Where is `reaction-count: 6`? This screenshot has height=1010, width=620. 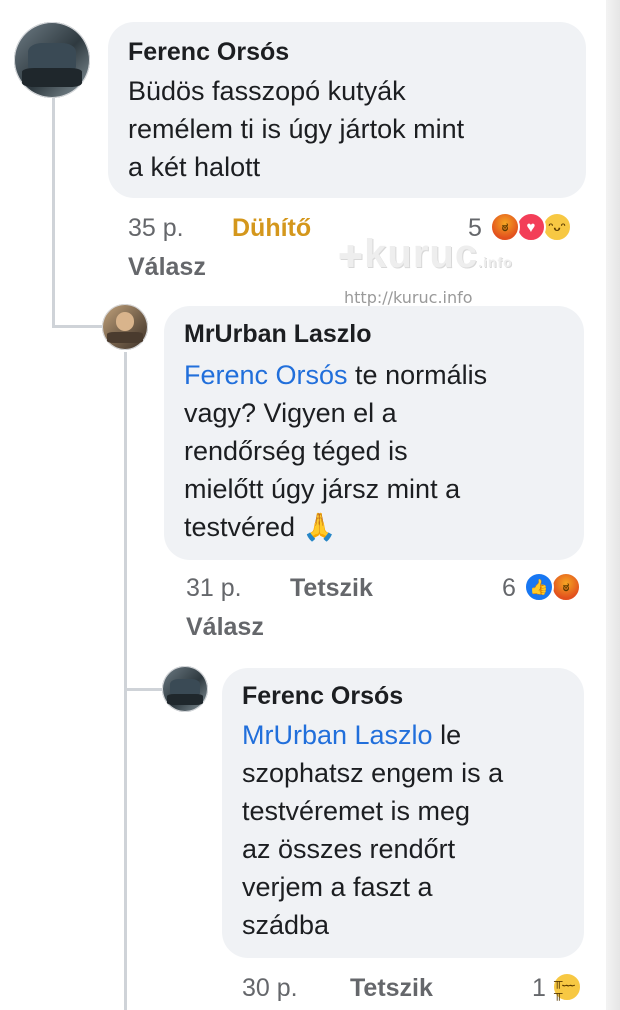 reaction-count: 6 is located at coordinates (509, 588).